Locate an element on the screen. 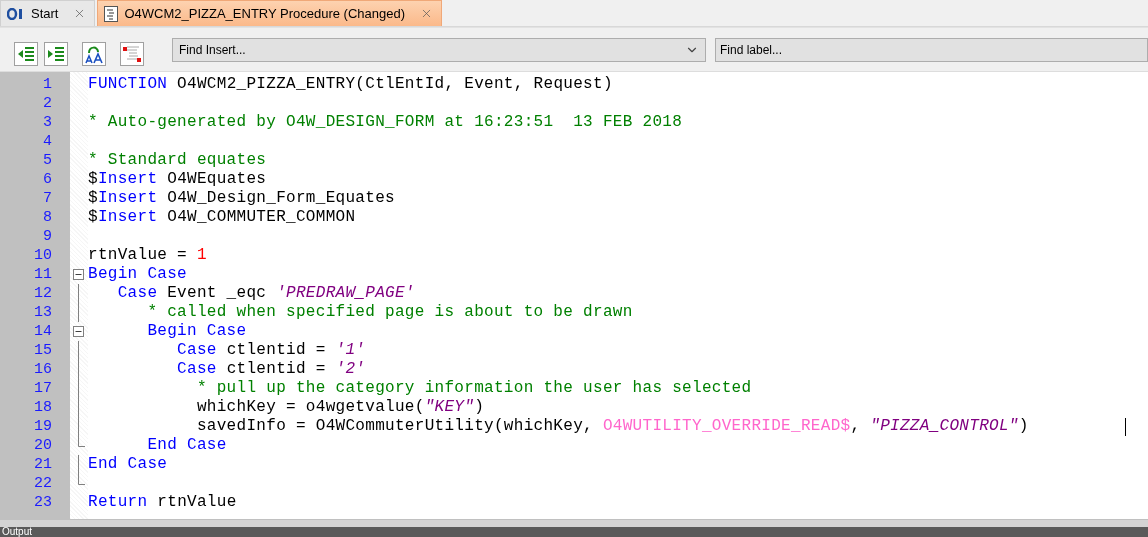 This screenshot has width=1148, height=537. code-token: O4WEquates is located at coordinates (216, 179).